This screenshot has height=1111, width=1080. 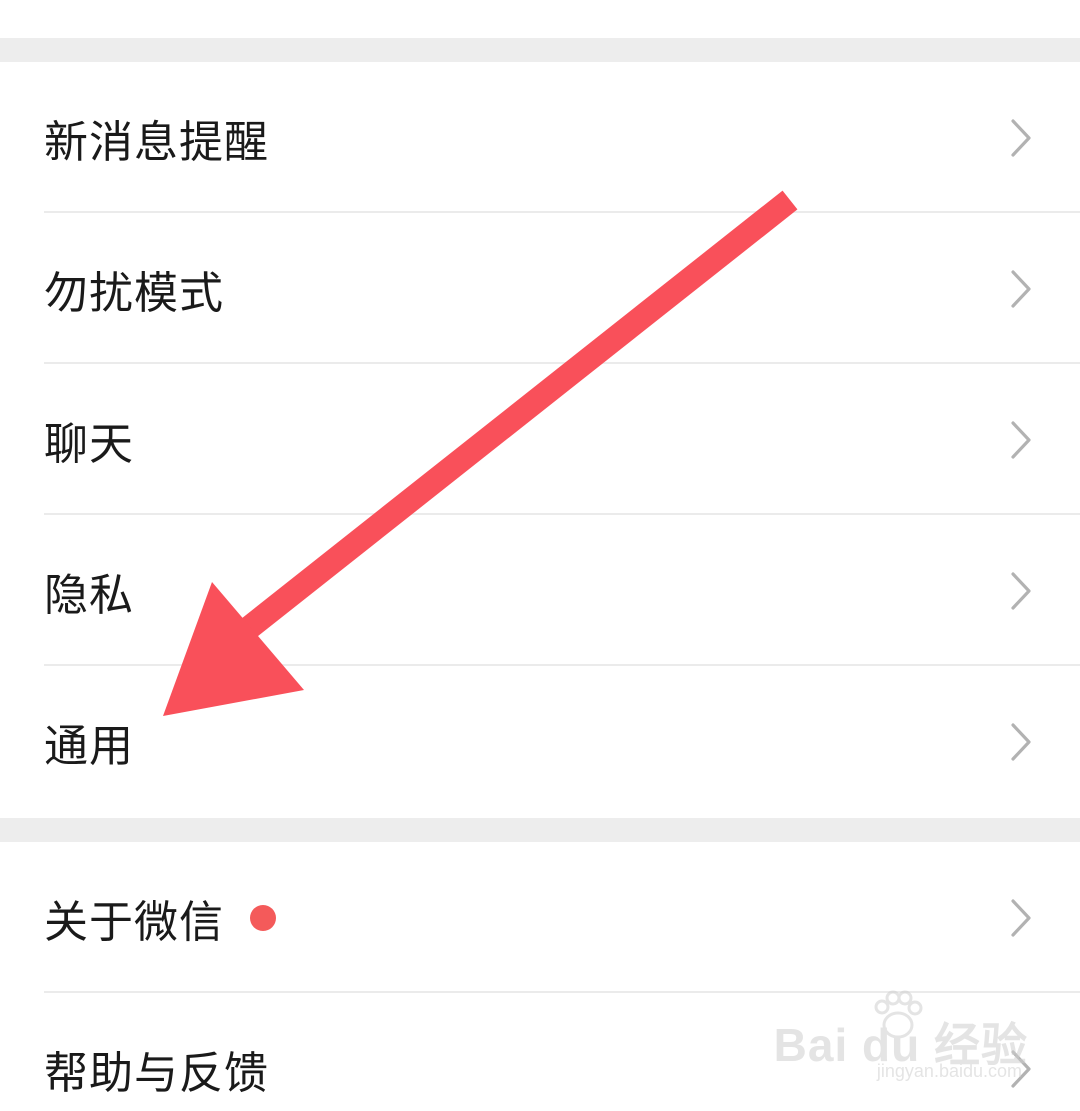 I want to click on settings-item-general: 通用, so click(x=540, y=742).